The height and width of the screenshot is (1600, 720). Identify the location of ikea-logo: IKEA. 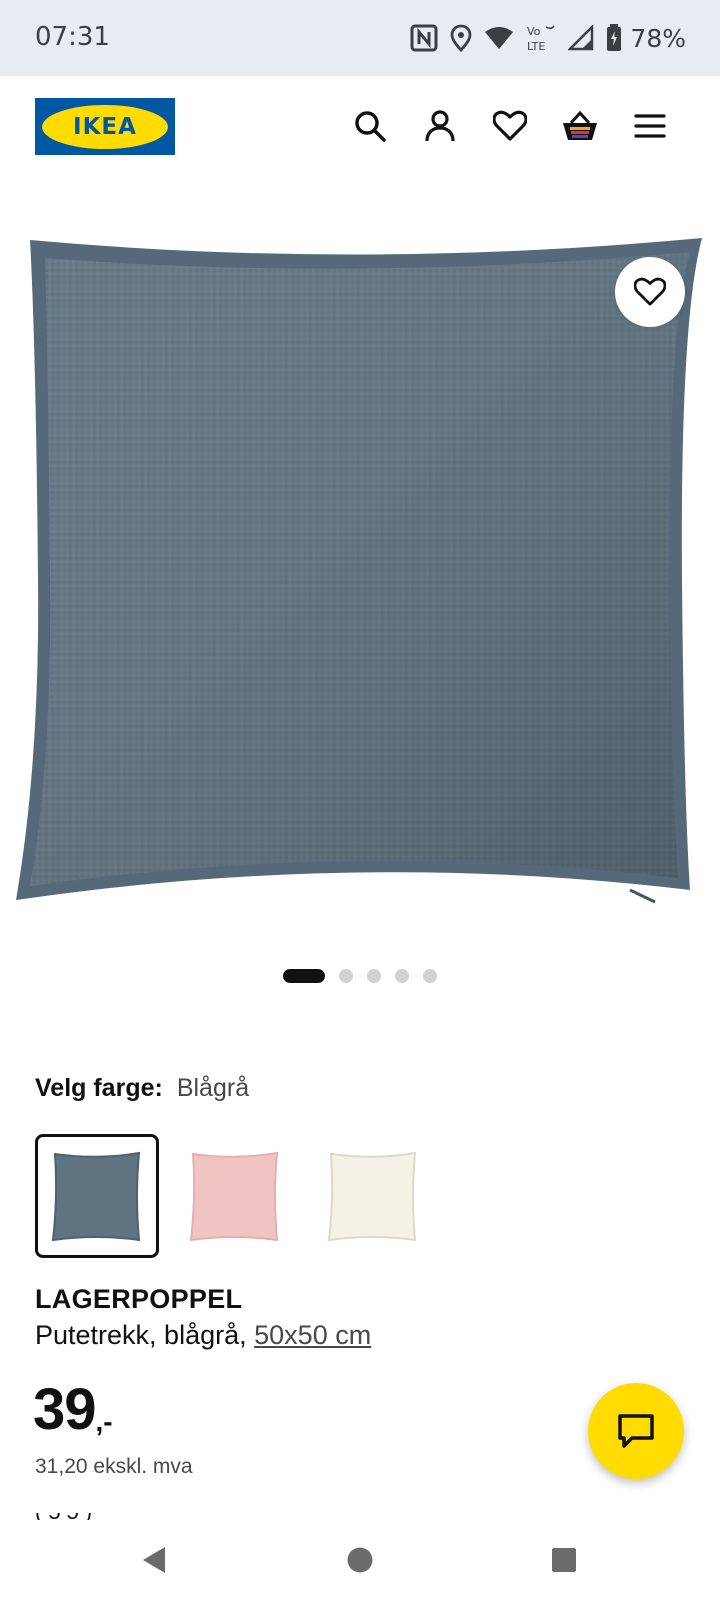
(105, 126).